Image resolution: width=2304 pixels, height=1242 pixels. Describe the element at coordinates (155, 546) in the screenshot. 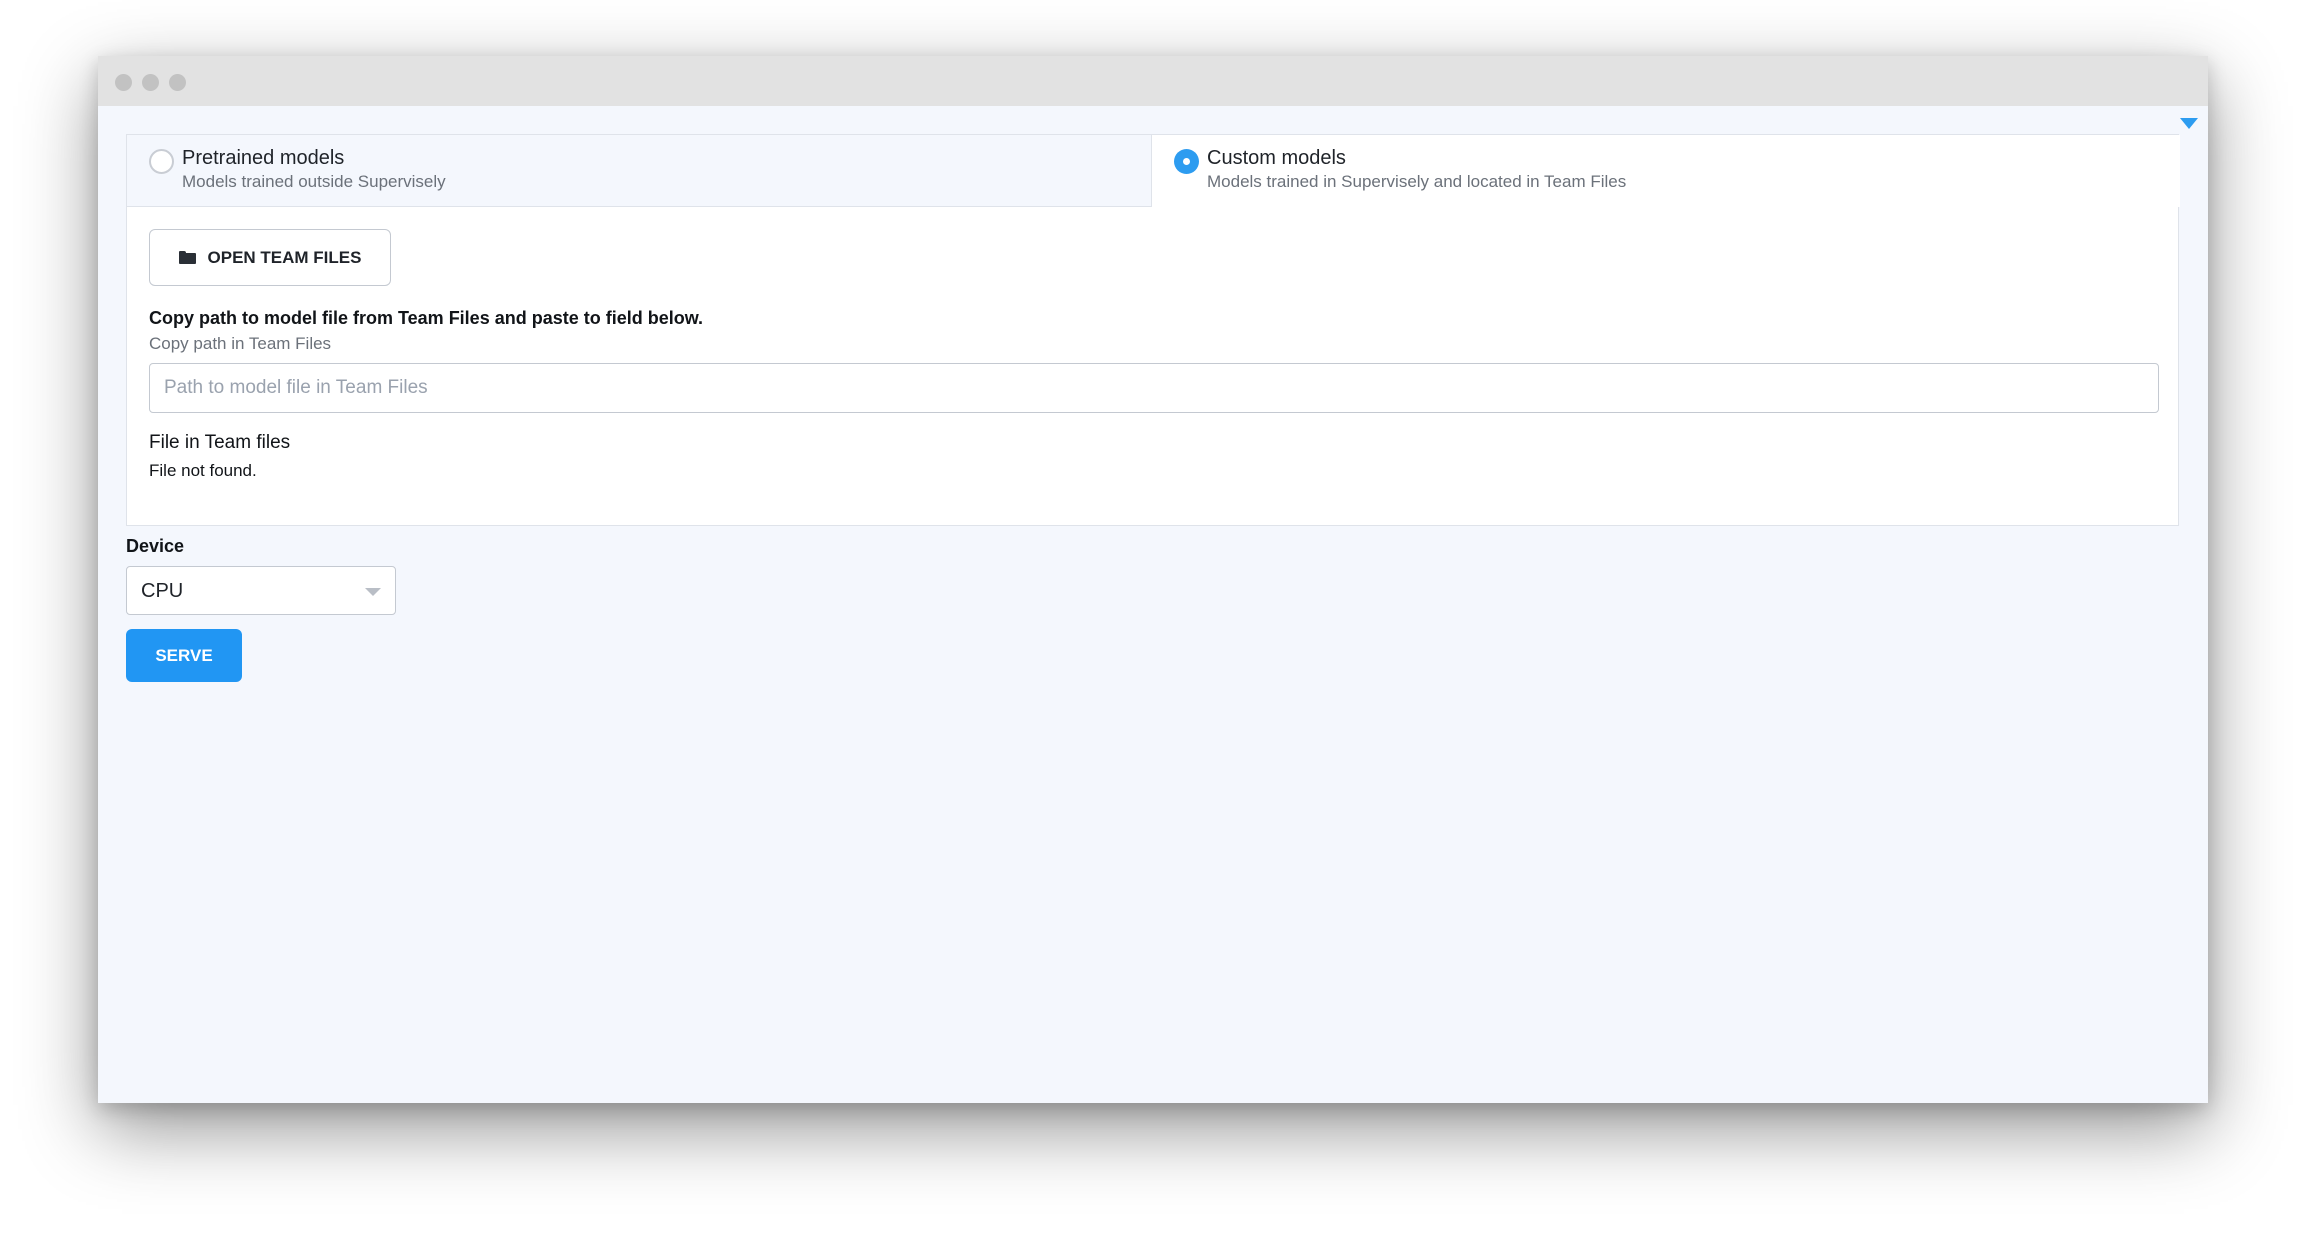

I see `device-label: Device` at that location.